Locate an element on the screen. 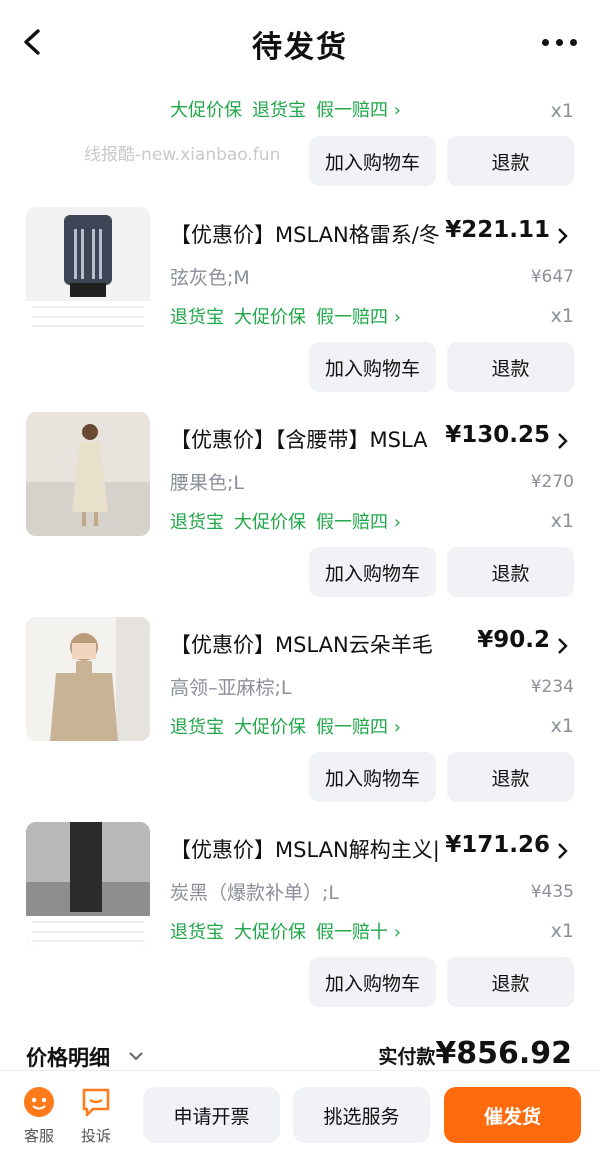 The image size is (600, 1166). item-title: 【优惠价】MSLAN云朵羊毛 is located at coordinates (301, 645).